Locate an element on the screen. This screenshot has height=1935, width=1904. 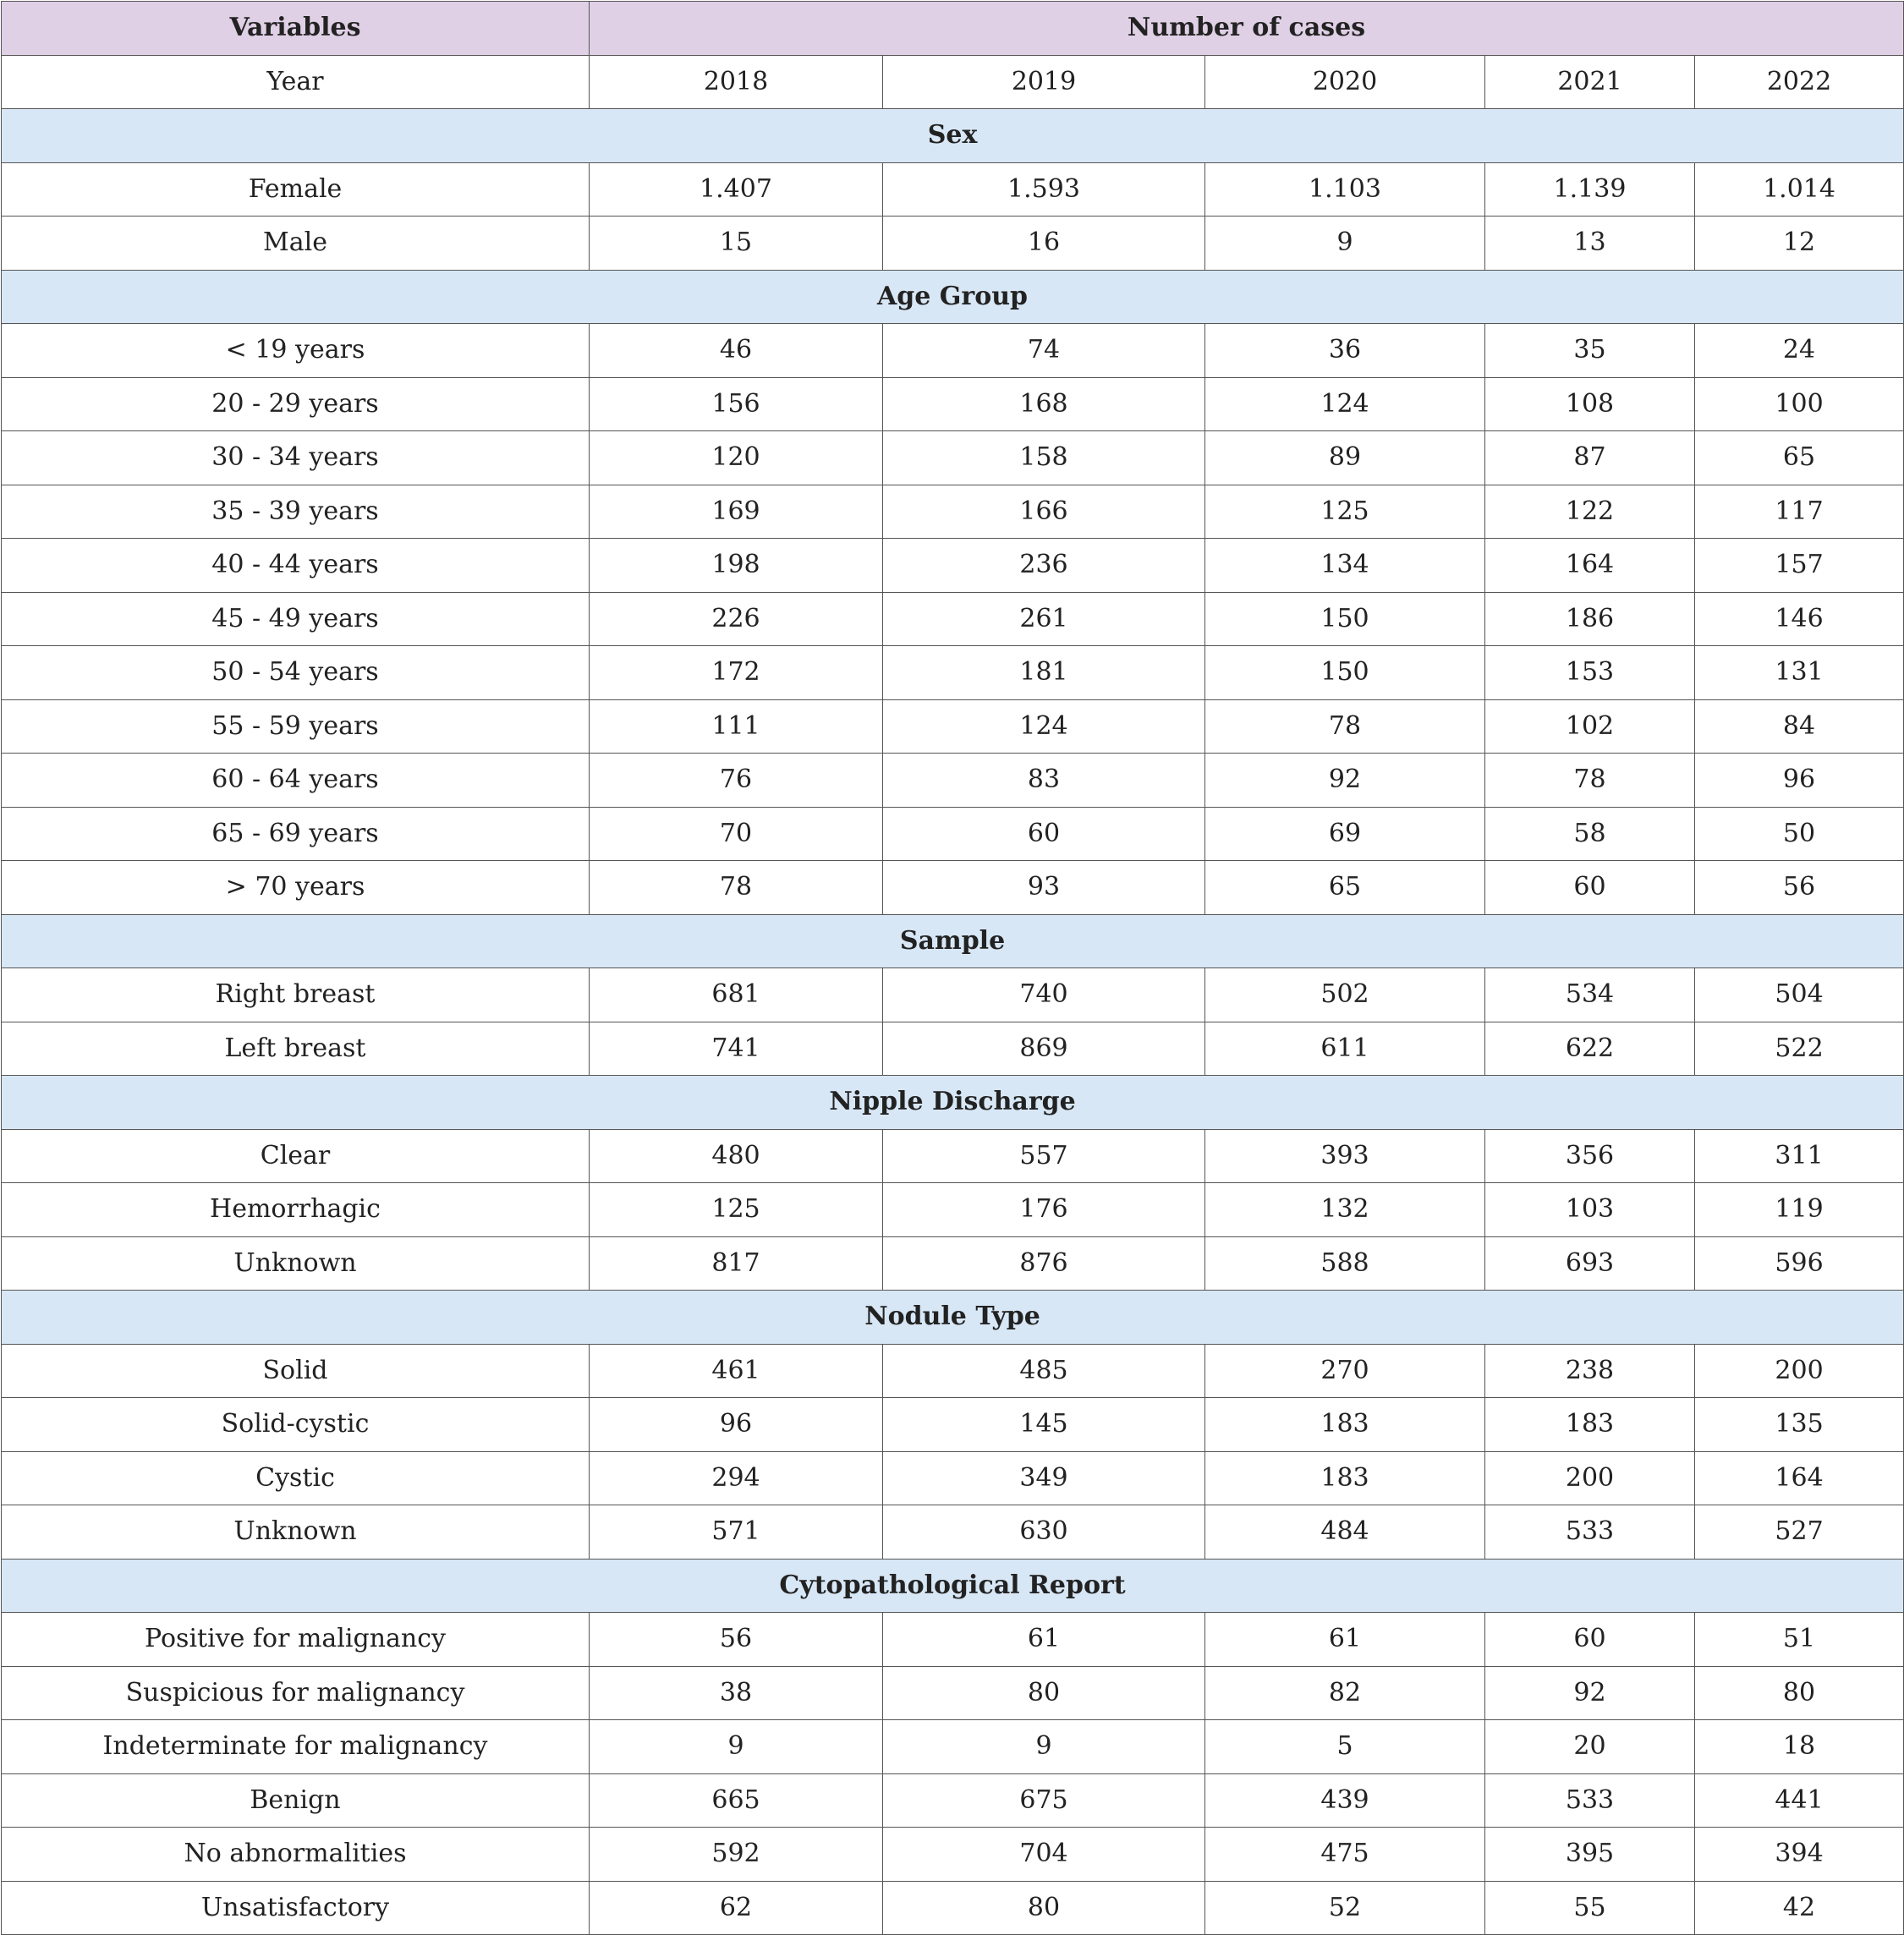
value-cell: 24 is located at coordinates (1799, 350).